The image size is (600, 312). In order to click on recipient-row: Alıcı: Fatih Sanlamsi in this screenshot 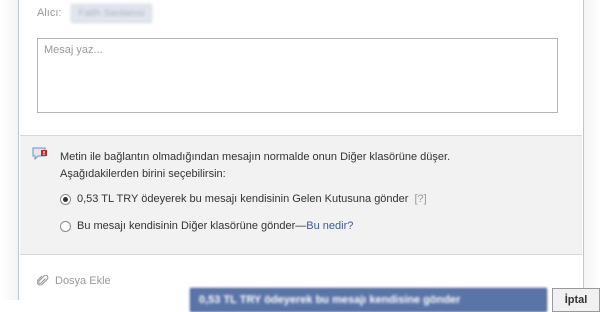, I will do `click(94, 13)`.